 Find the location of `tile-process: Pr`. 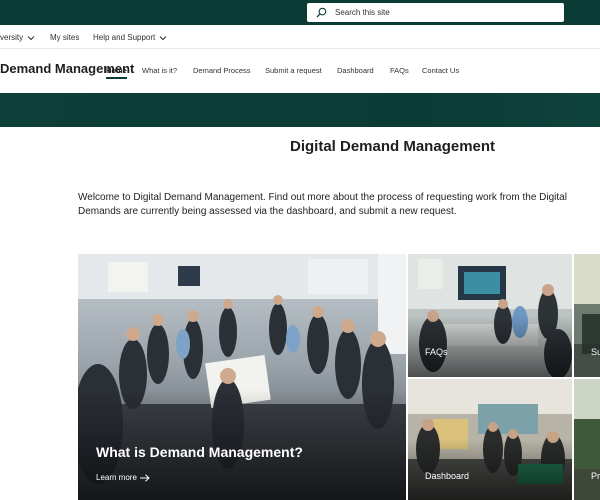

tile-process: Pr is located at coordinates (587, 439).